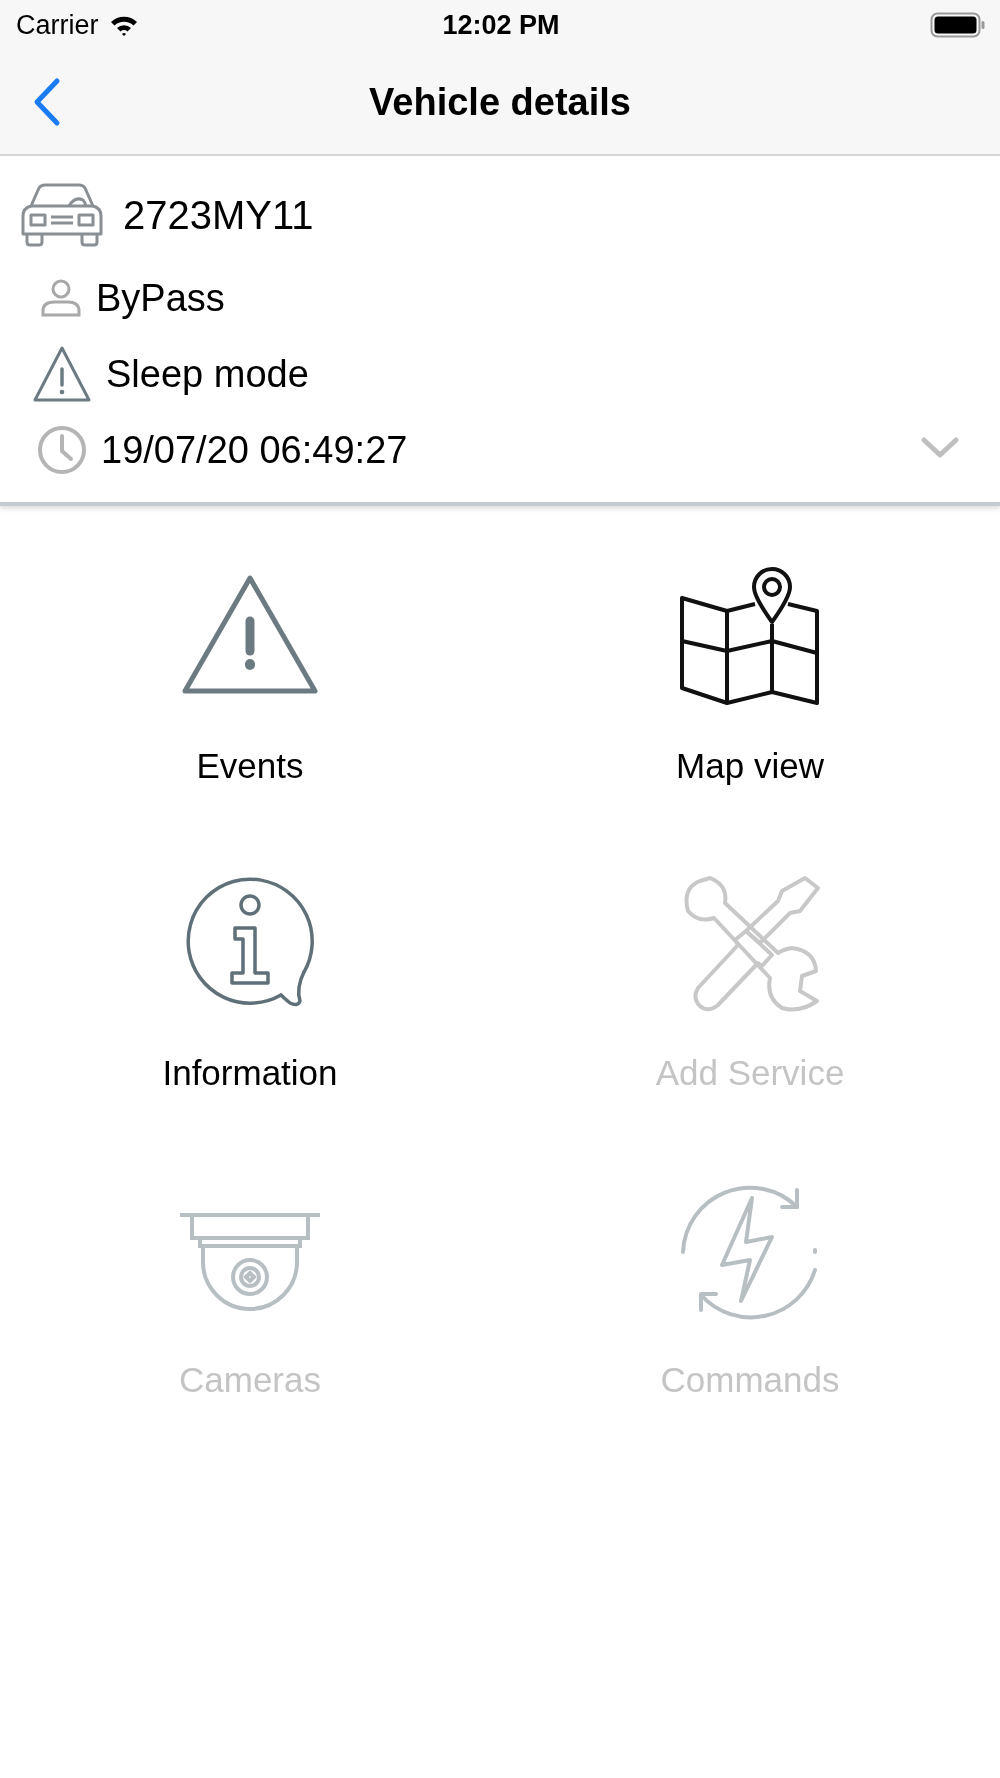  I want to click on driver-name: ByPass, so click(160, 298).